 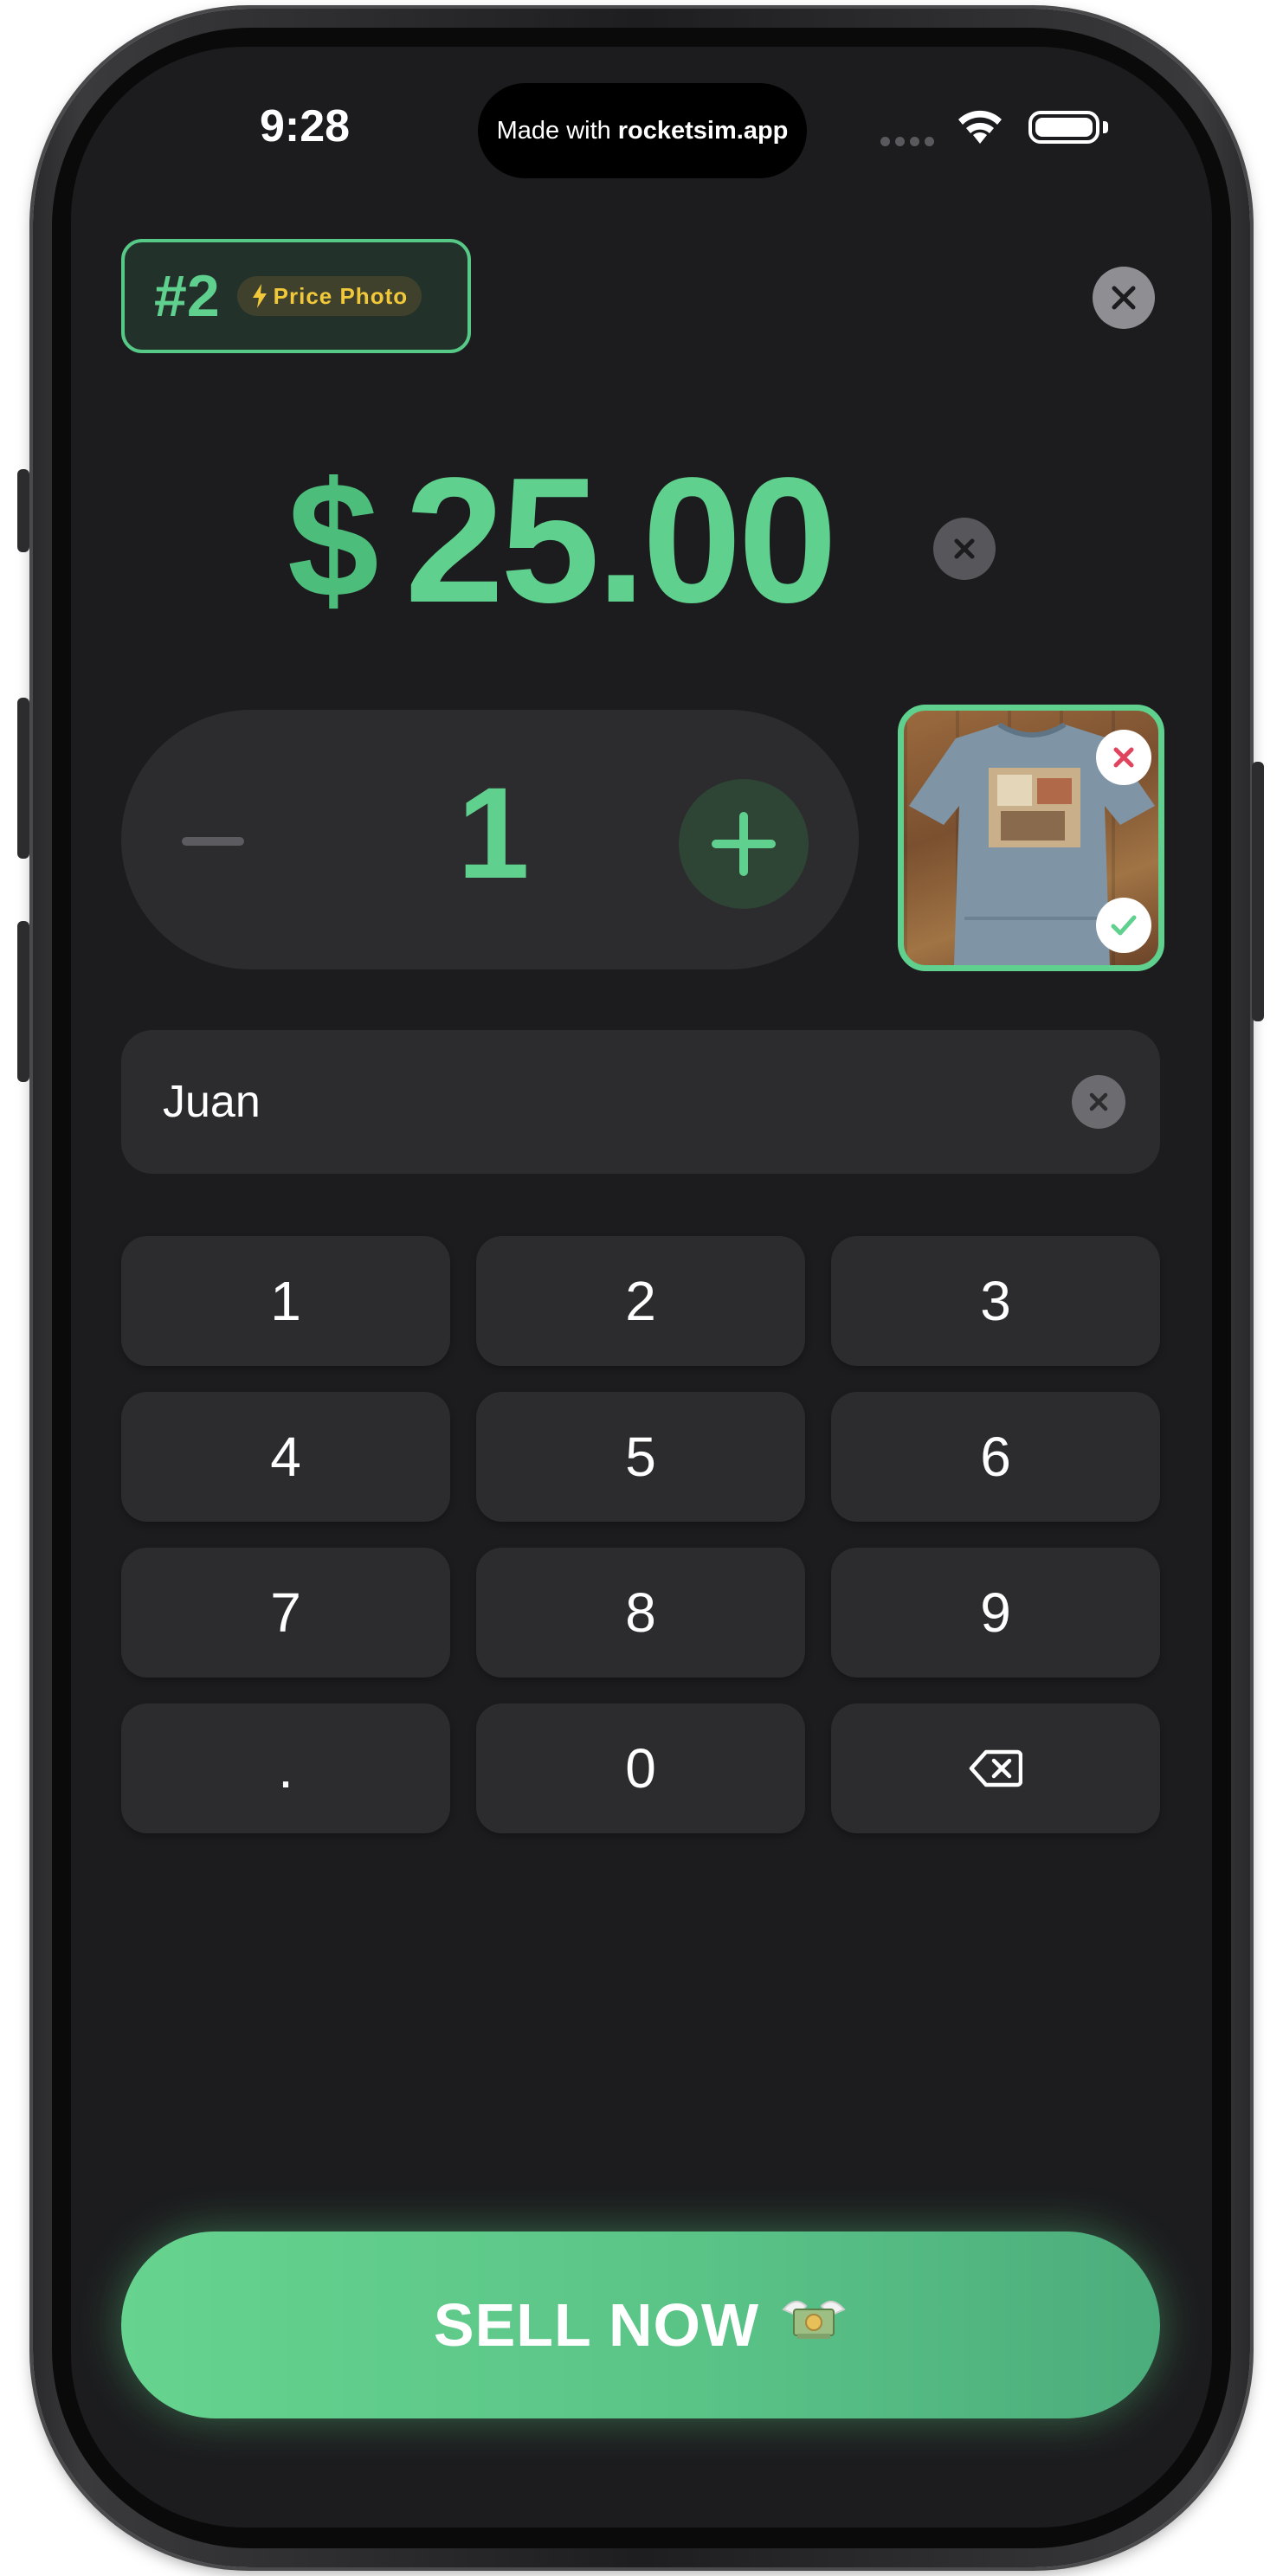 I want to click on dynamic-island: Made with rocketsim.app, so click(x=643, y=130).